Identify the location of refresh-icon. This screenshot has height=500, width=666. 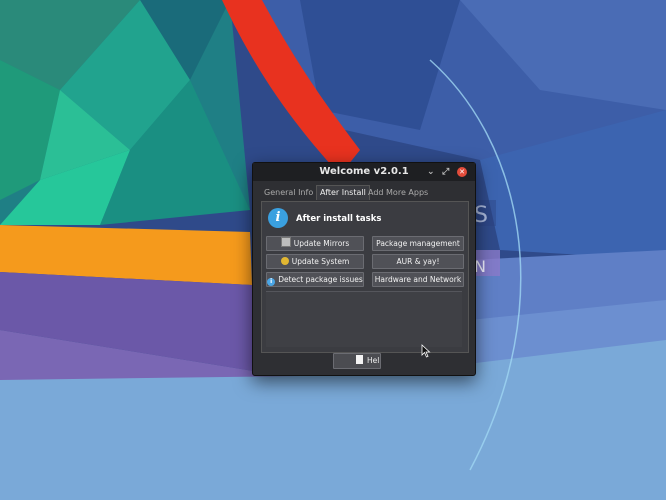
(284, 261).